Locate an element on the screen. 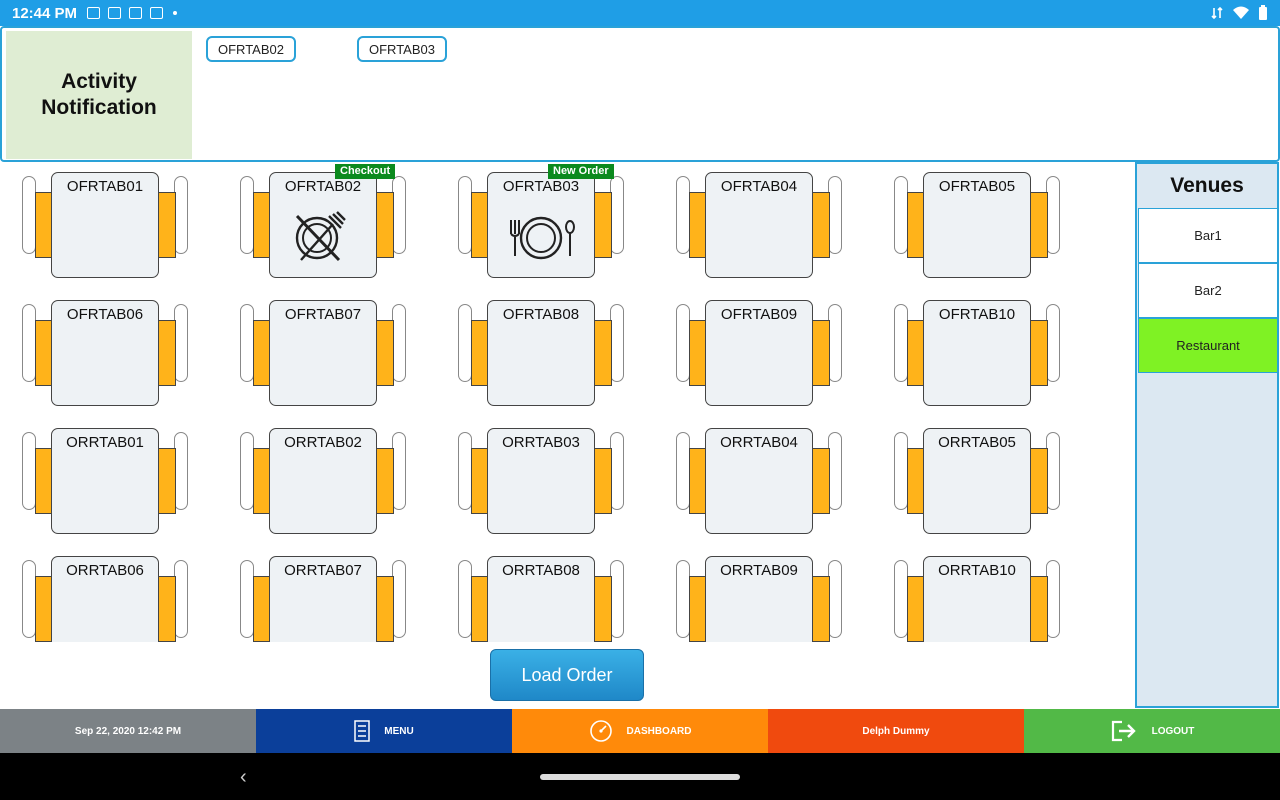 This screenshot has width=1280, height=800. table-ofrtab09: OFRTAB09 is located at coordinates (760, 348).